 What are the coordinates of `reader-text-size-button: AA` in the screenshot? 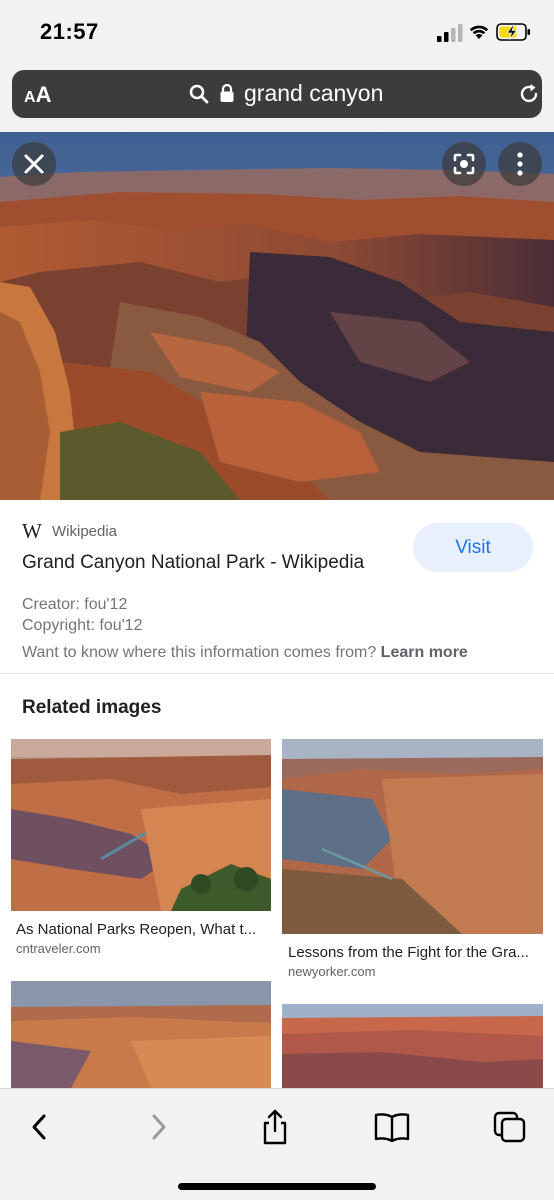 It's located at (37, 95).